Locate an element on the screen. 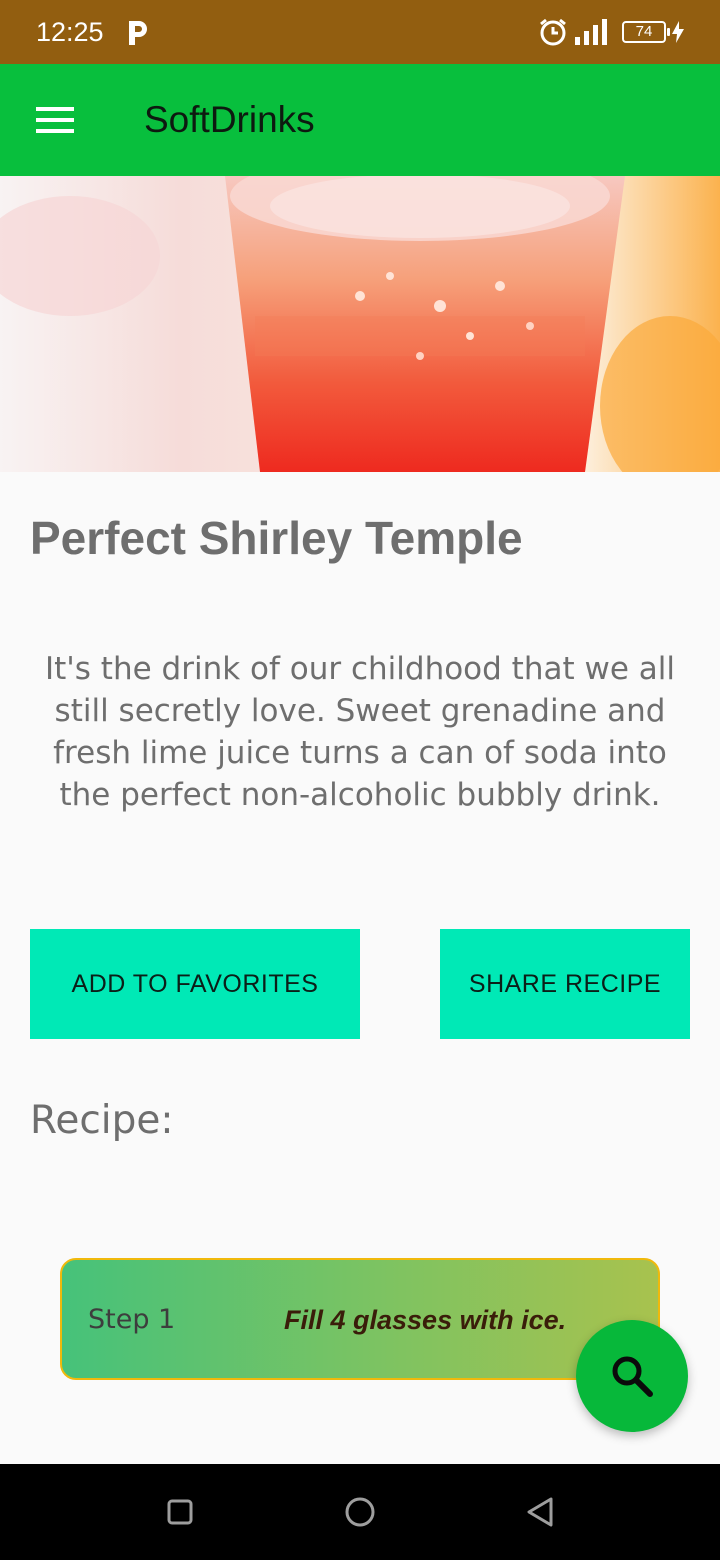  search-fab-button is located at coordinates (632, 1376).